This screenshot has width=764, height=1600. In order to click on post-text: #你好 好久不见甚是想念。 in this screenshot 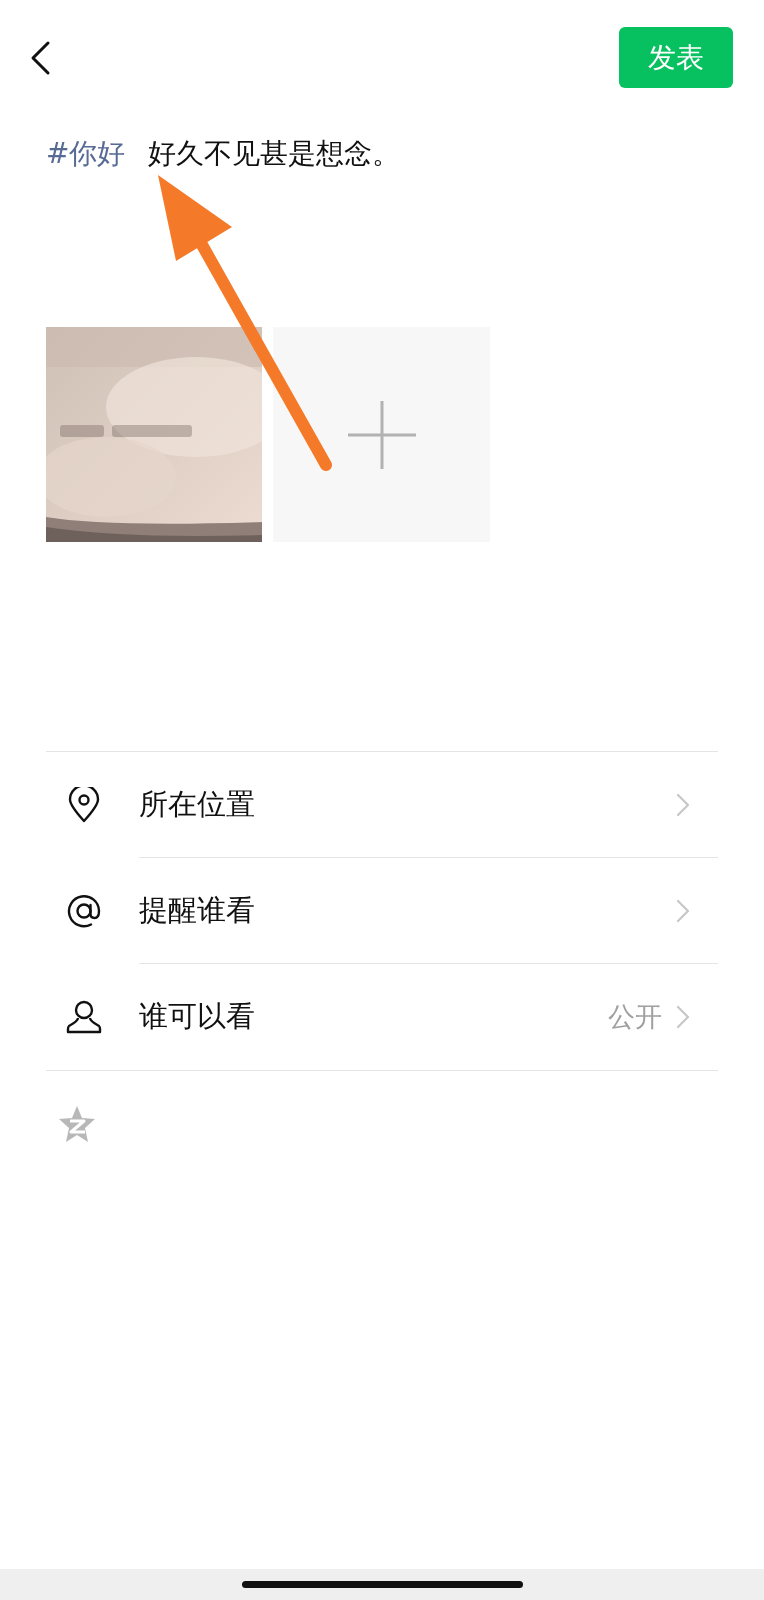, I will do `click(223, 154)`.